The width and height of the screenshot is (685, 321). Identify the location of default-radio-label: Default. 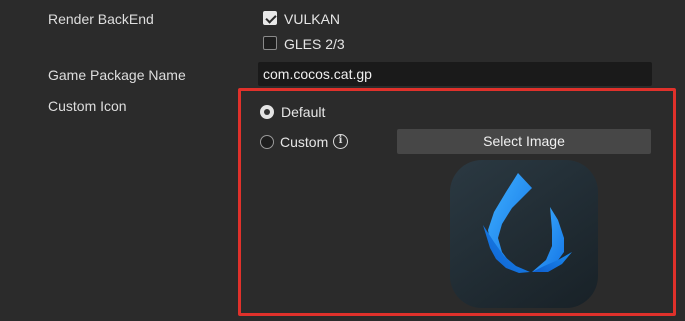
(303, 112).